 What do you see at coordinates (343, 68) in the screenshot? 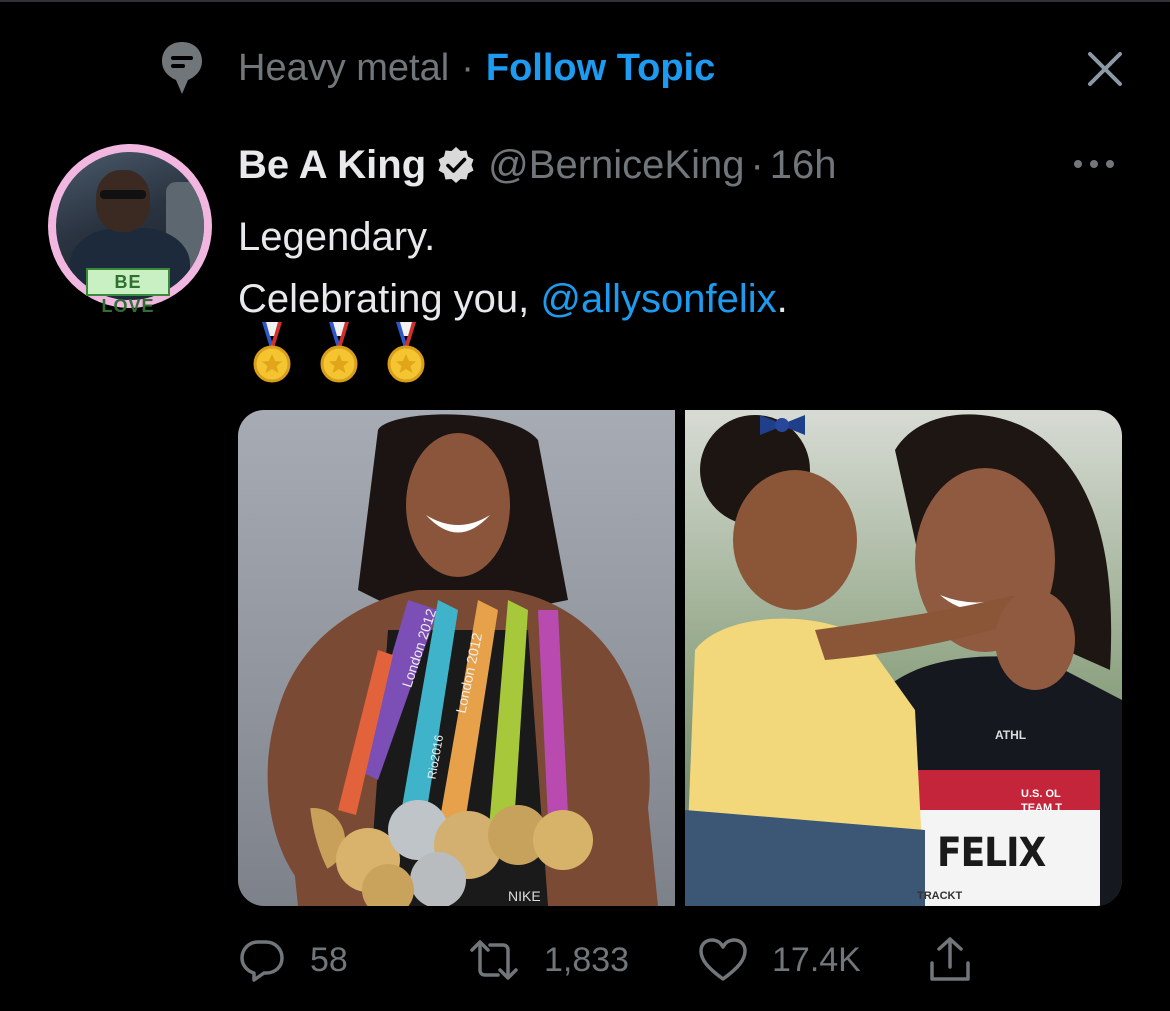
I see `topic-name: Heavy metal` at bounding box center [343, 68].